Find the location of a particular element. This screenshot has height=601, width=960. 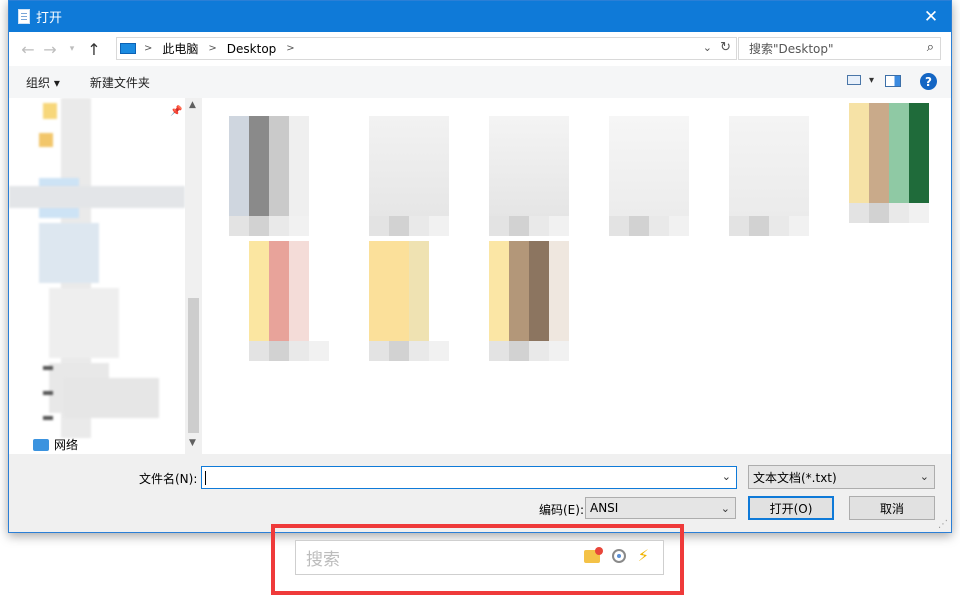

nav-item-network-label: 网络 is located at coordinates (66, 445).